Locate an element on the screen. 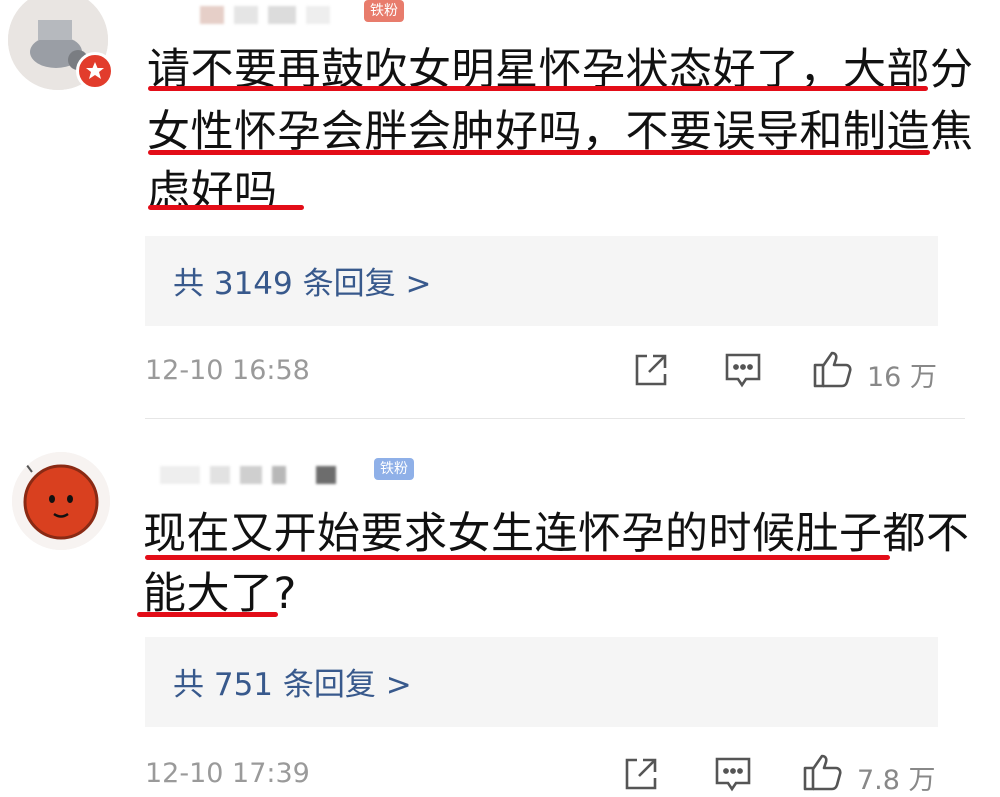 This screenshot has height=797, width=1000. like-count: 7.8 万 is located at coordinates (896, 780).